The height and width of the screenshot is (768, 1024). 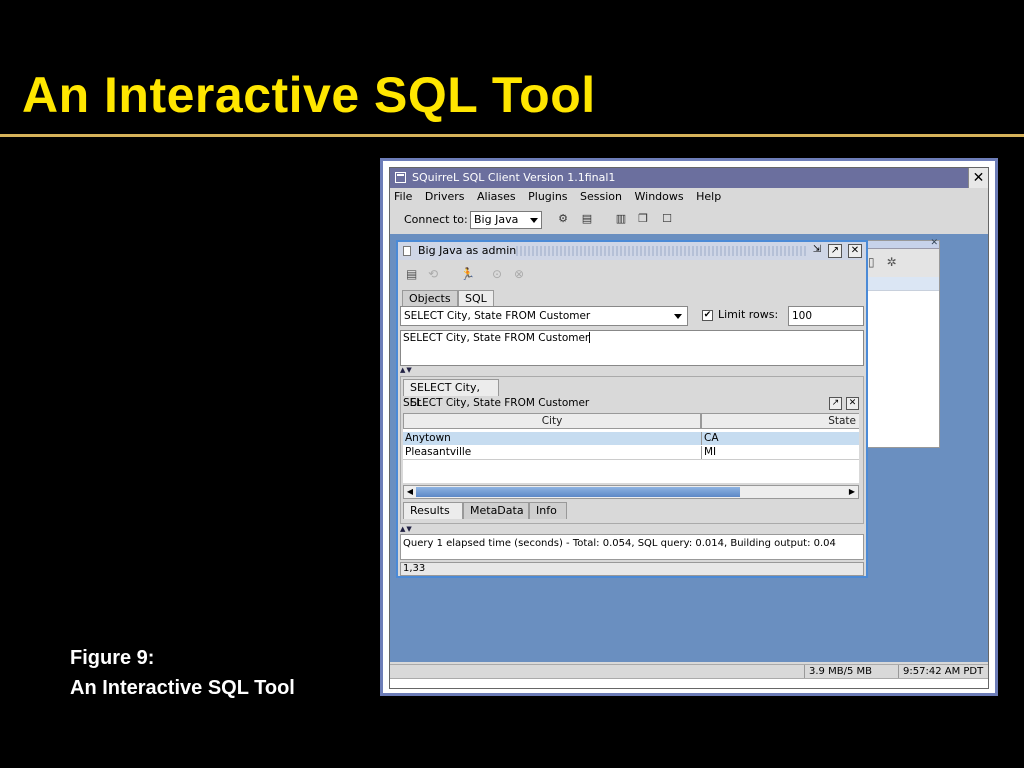 What do you see at coordinates (902, 343) in the screenshot?
I see `background-window: ✕ ▯ ✲` at bounding box center [902, 343].